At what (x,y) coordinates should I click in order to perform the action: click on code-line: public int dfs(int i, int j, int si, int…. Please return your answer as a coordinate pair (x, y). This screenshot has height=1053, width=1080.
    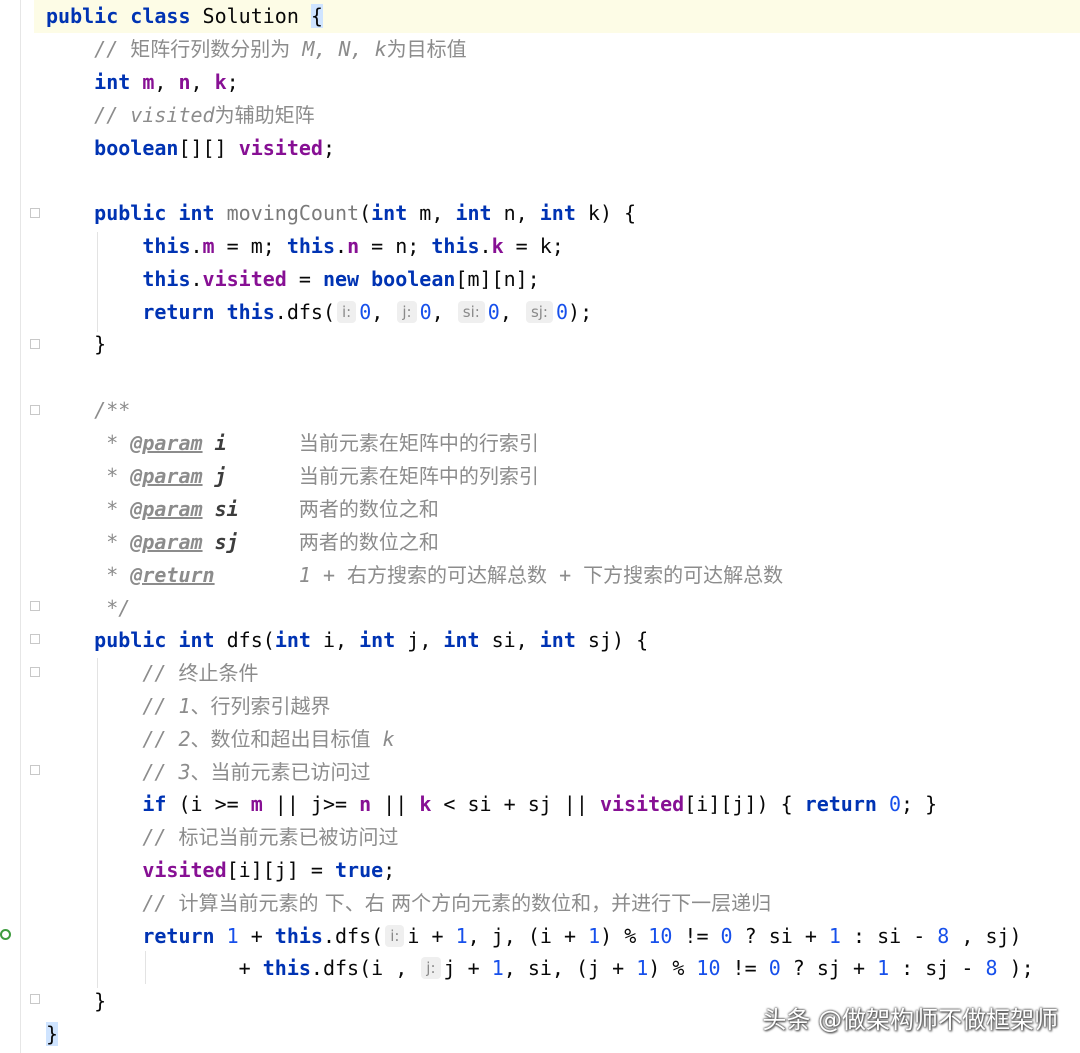
    Looking at the image, I should click on (371, 640).